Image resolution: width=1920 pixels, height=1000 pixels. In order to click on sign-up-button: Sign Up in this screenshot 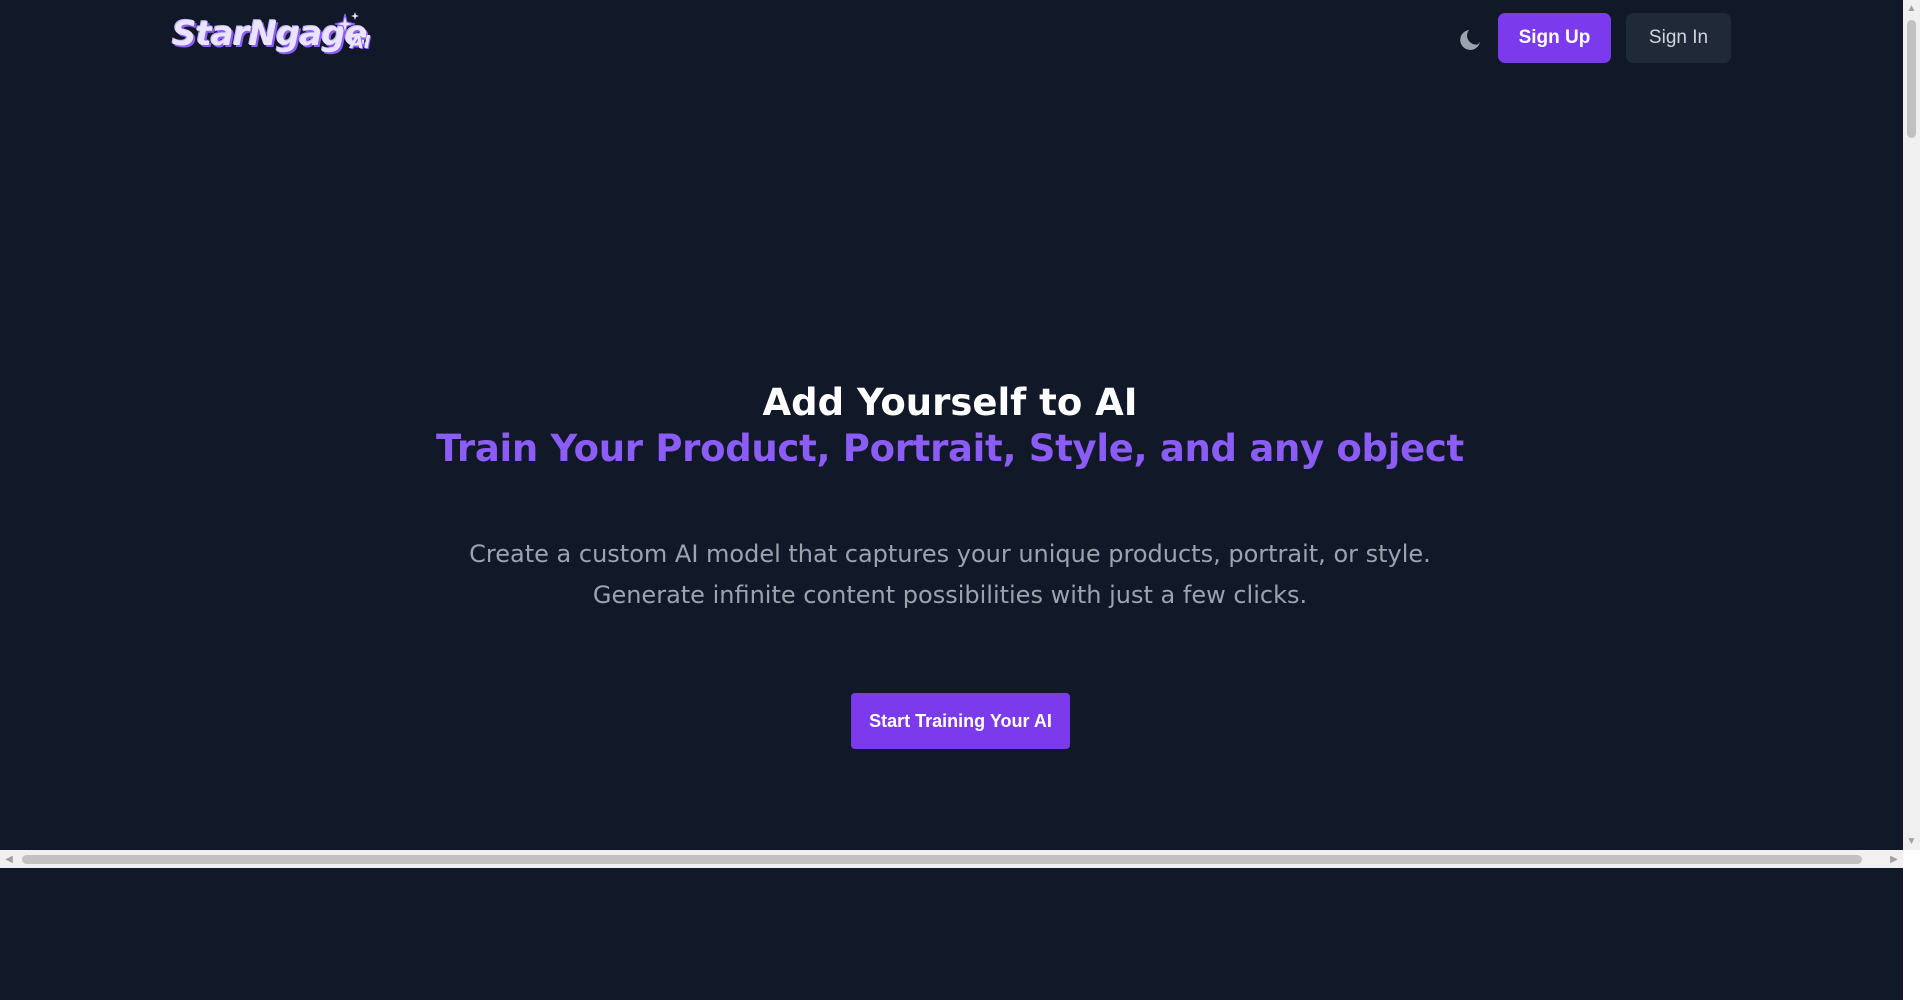, I will do `click(1554, 38)`.